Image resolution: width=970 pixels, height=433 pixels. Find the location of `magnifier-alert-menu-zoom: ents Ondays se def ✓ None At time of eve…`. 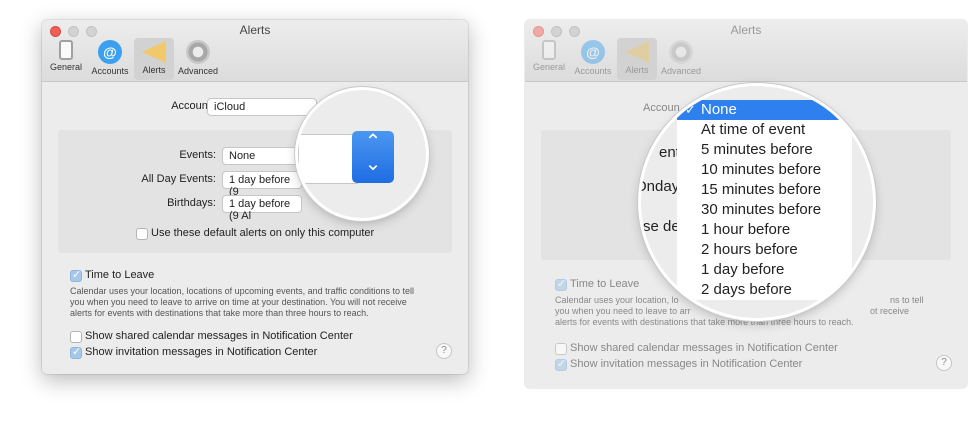

magnifier-alert-menu-zoom: ents Ondays se def ✓ None At time of eve… is located at coordinates (757, 202).